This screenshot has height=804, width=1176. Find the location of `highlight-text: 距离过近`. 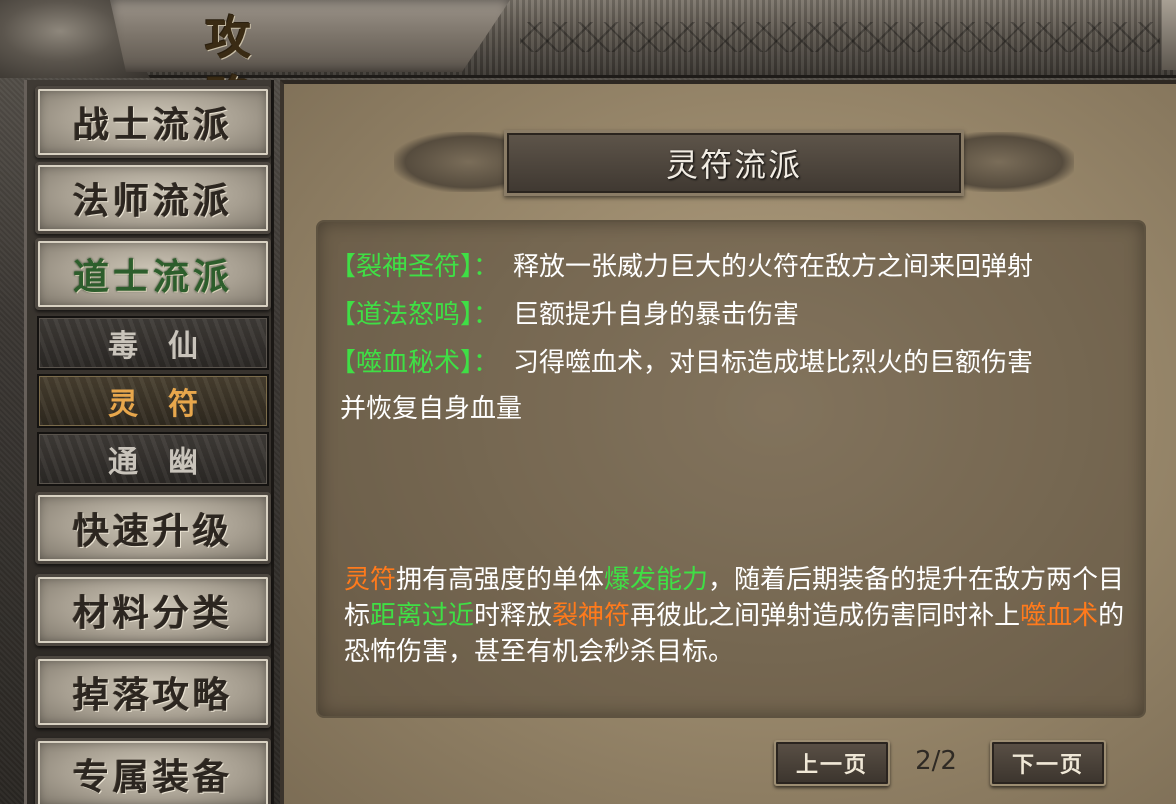

highlight-text: 距离过近 is located at coordinates (422, 616).